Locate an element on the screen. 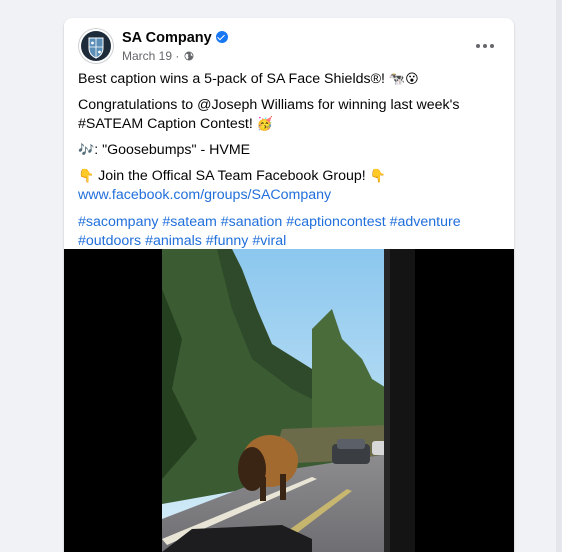 This screenshot has height=552, width=562. music-line: 🎶: "Goosebumps" - HVME is located at coordinates (288, 150).